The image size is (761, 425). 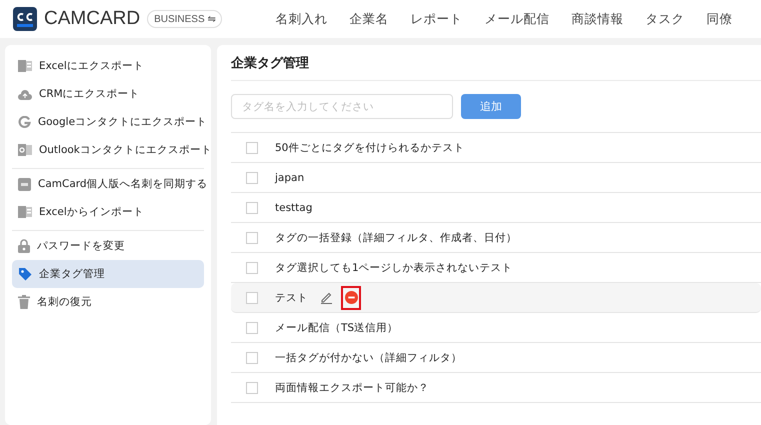 What do you see at coordinates (25, 150) in the screenshot?
I see `mail-app-icon` at bounding box center [25, 150].